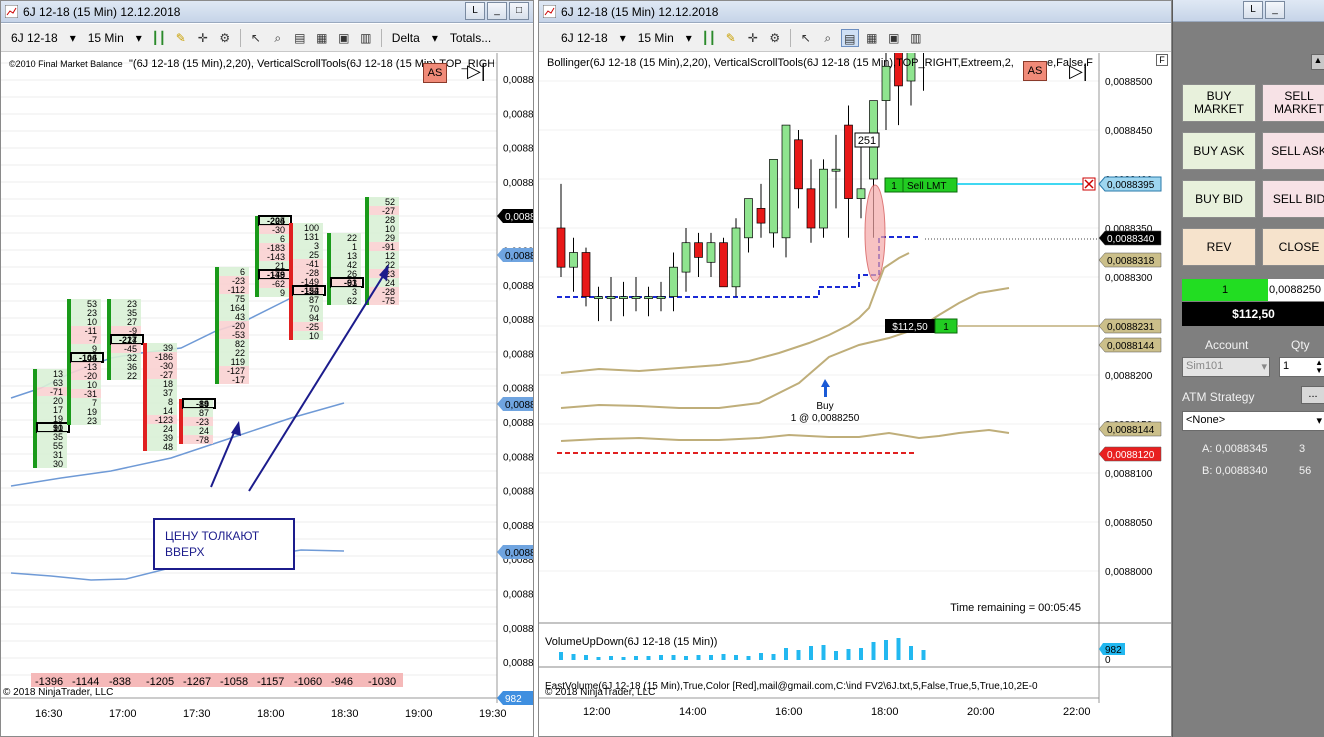 The height and width of the screenshot is (737, 1324). Describe the element at coordinates (435, 73) in the screenshot. I see `left-as-button: AS` at that location.